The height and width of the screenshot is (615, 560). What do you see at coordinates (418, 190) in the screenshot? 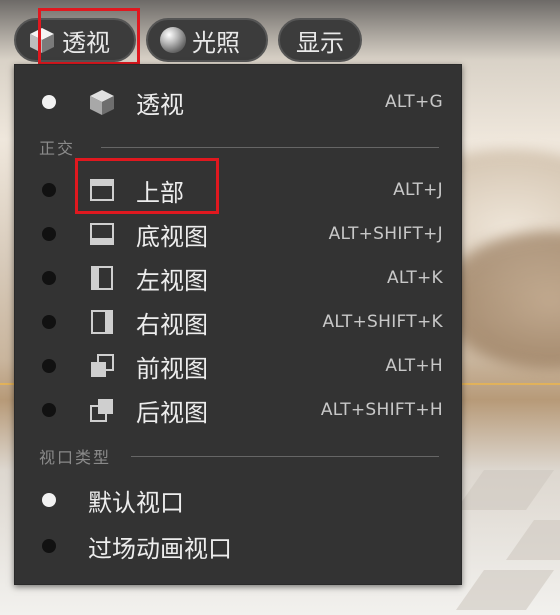
I see `menu-item-shortcut: ALT+J` at bounding box center [418, 190].